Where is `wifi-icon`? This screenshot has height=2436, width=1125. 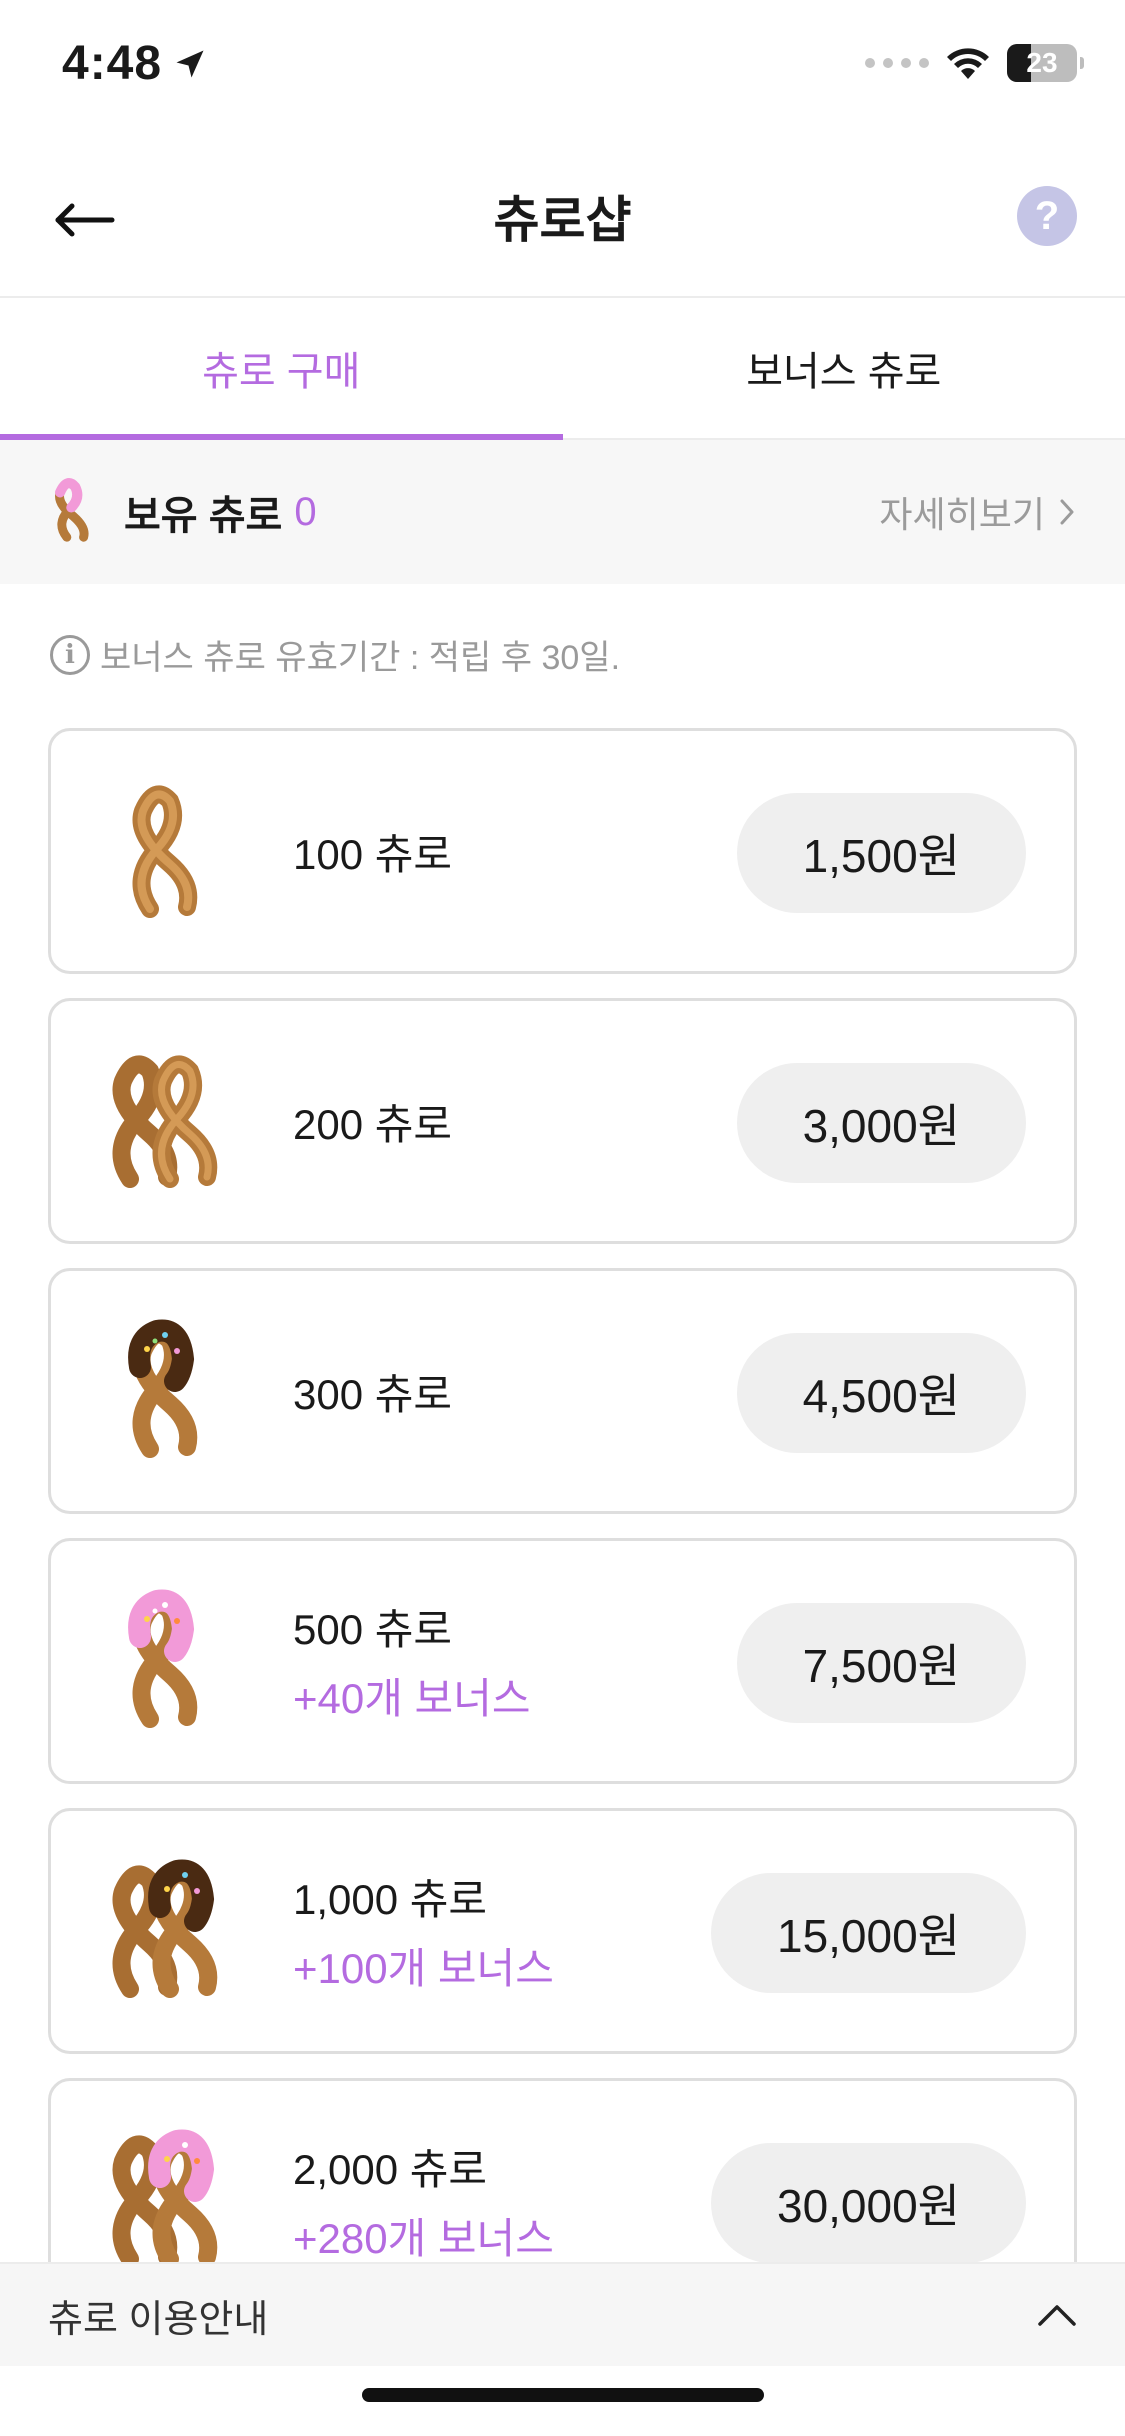 wifi-icon is located at coordinates (968, 63).